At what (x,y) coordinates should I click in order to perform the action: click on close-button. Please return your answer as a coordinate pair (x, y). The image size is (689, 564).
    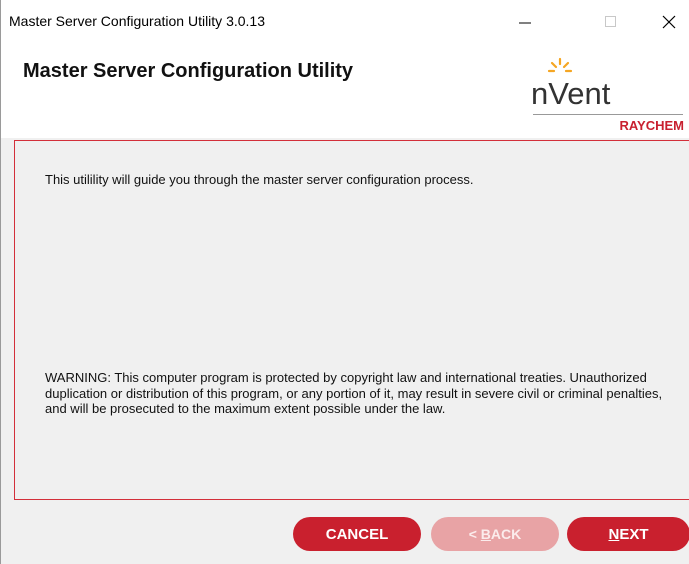
    Looking at the image, I should click on (667, 22).